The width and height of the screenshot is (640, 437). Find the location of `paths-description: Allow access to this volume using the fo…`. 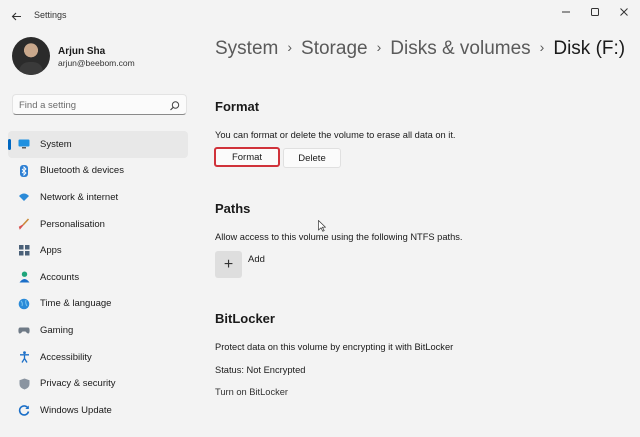

paths-description: Allow access to this volume using the fo… is located at coordinates (339, 237).